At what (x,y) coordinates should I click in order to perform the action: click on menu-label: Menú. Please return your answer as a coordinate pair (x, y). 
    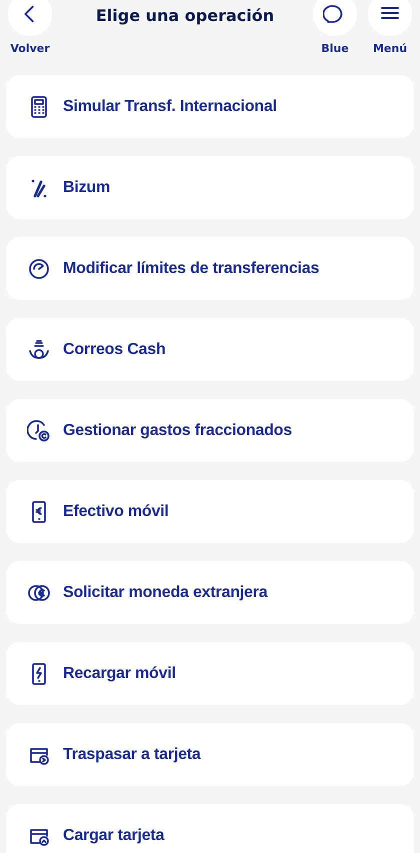
    Looking at the image, I should click on (390, 48).